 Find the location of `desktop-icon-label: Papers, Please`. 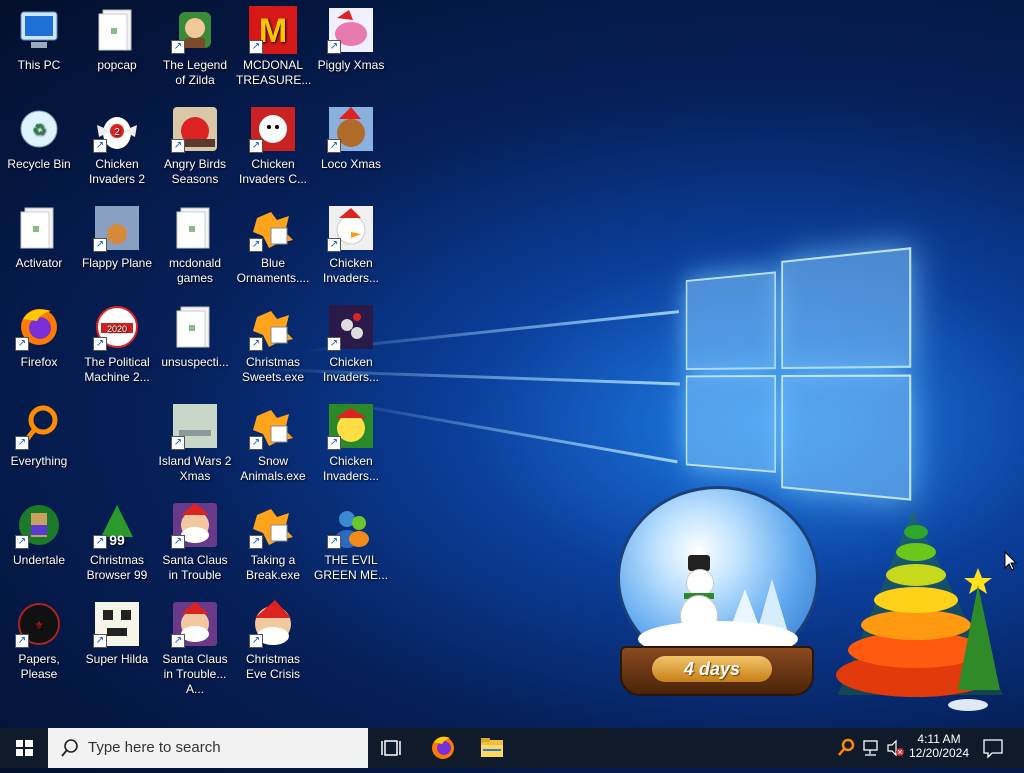

desktop-icon-label: Papers, Please is located at coordinates (39, 666).